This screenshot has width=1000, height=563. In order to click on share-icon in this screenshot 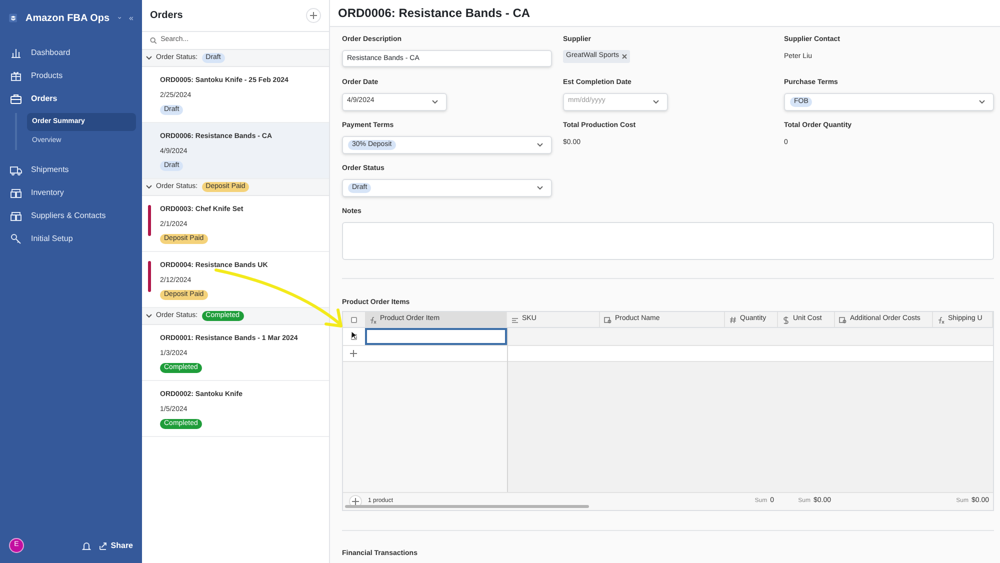, I will do `click(102, 546)`.